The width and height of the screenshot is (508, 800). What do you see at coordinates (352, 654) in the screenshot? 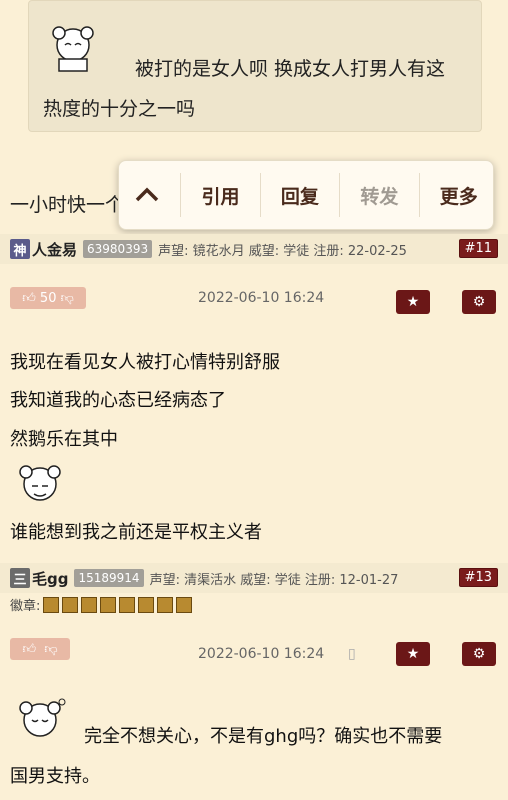
I see `phone-device-icon: ▯` at bounding box center [352, 654].